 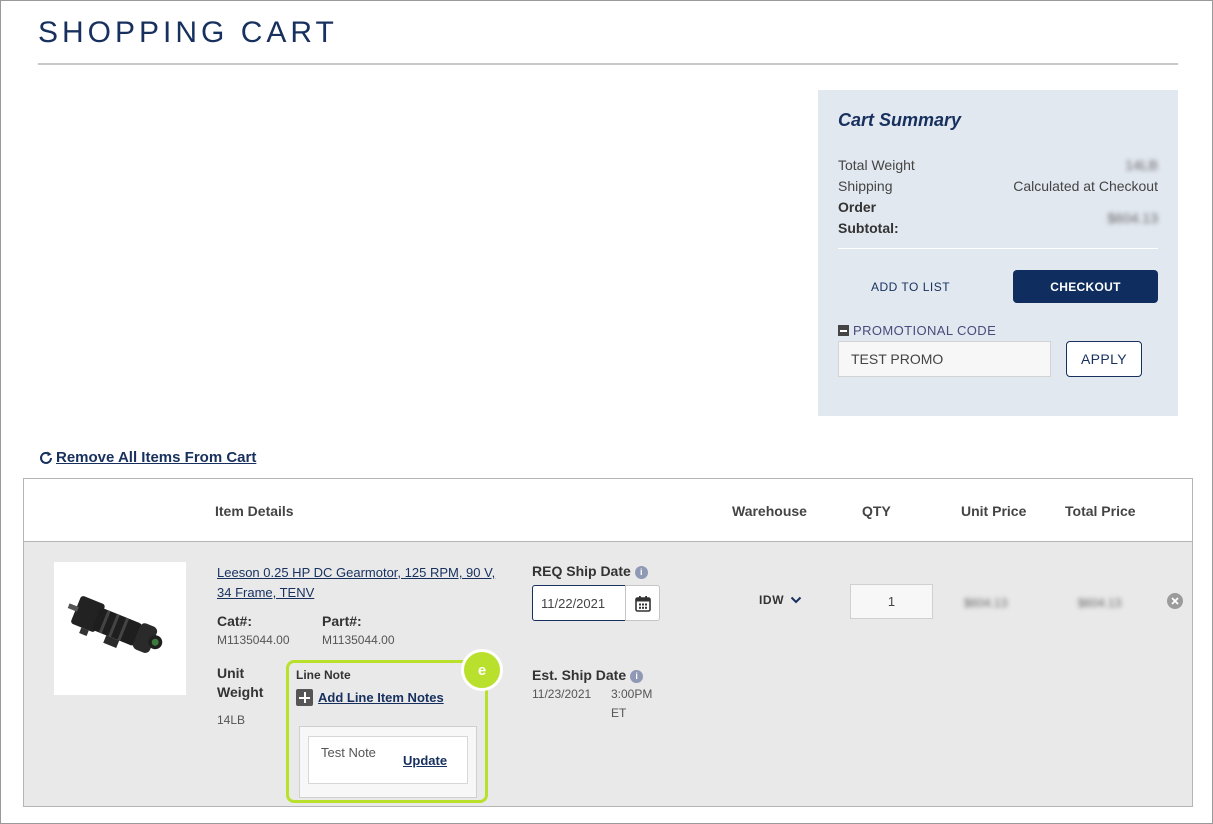 What do you see at coordinates (772, 600) in the screenshot?
I see `warehouse-value: IDW` at bounding box center [772, 600].